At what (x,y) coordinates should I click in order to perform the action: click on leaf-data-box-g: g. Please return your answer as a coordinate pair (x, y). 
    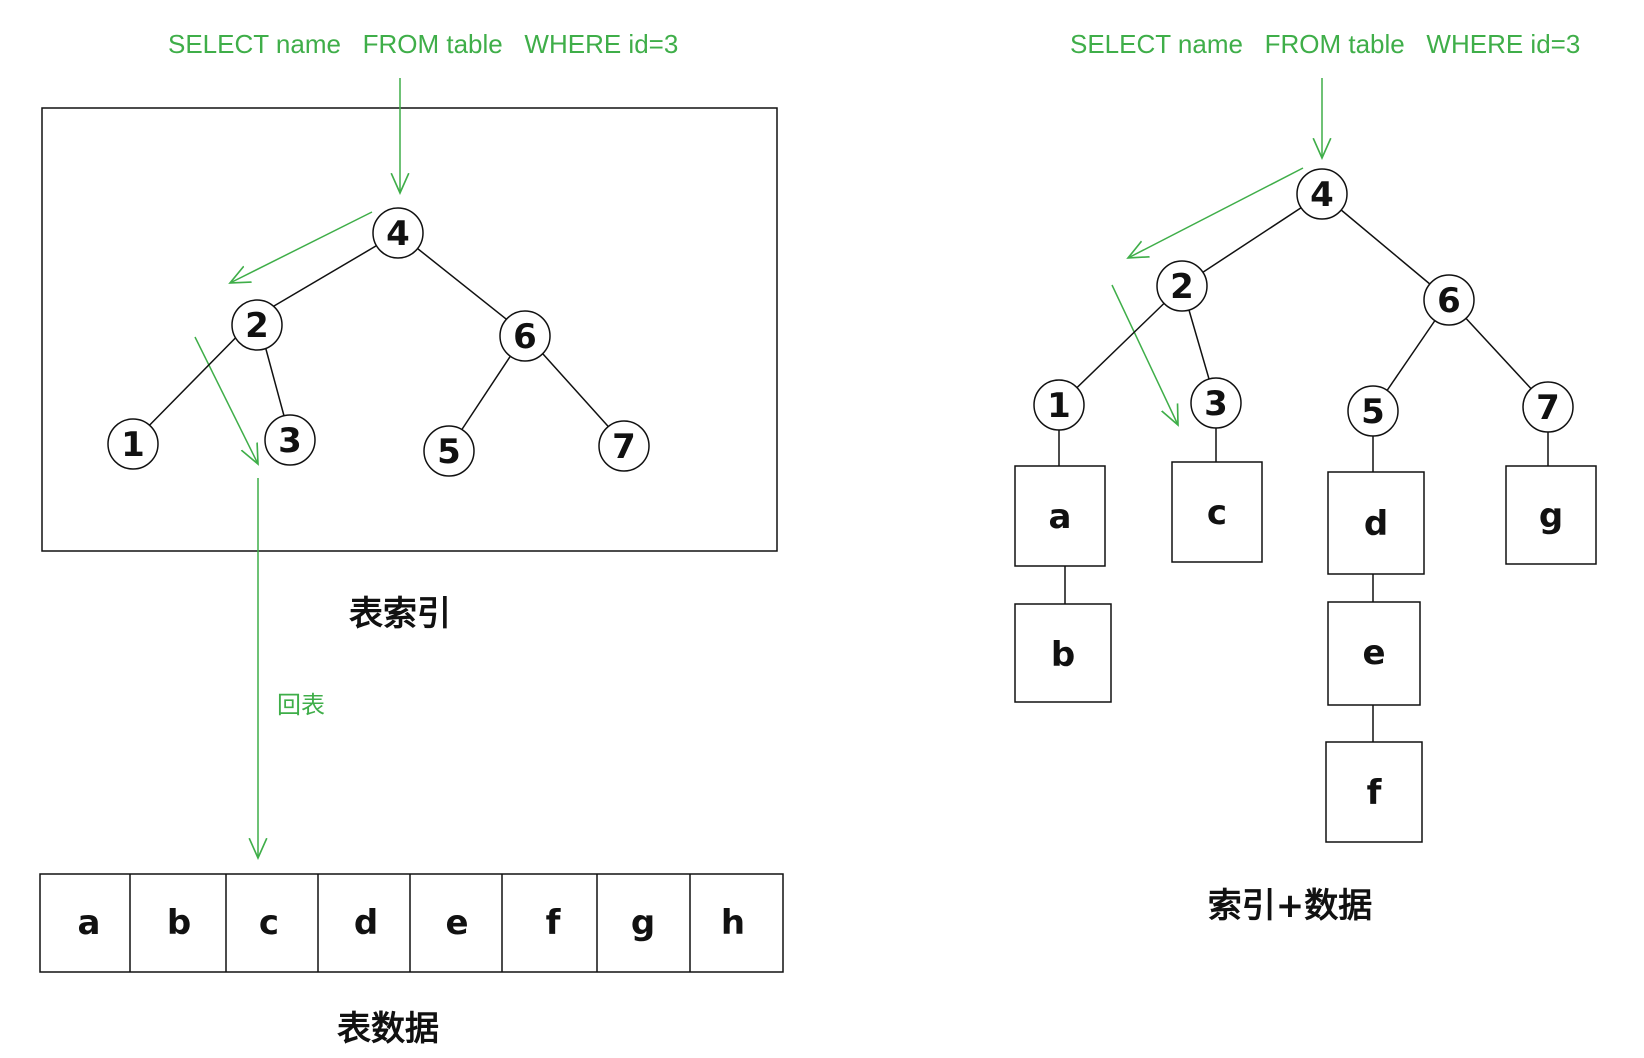
    Looking at the image, I should click on (1551, 515).